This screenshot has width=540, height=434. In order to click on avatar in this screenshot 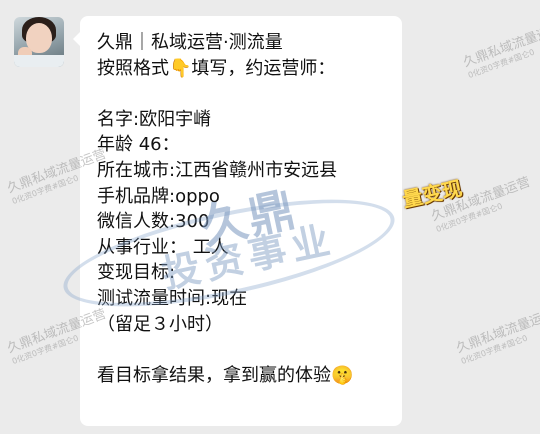, I will do `click(39, 42)`.